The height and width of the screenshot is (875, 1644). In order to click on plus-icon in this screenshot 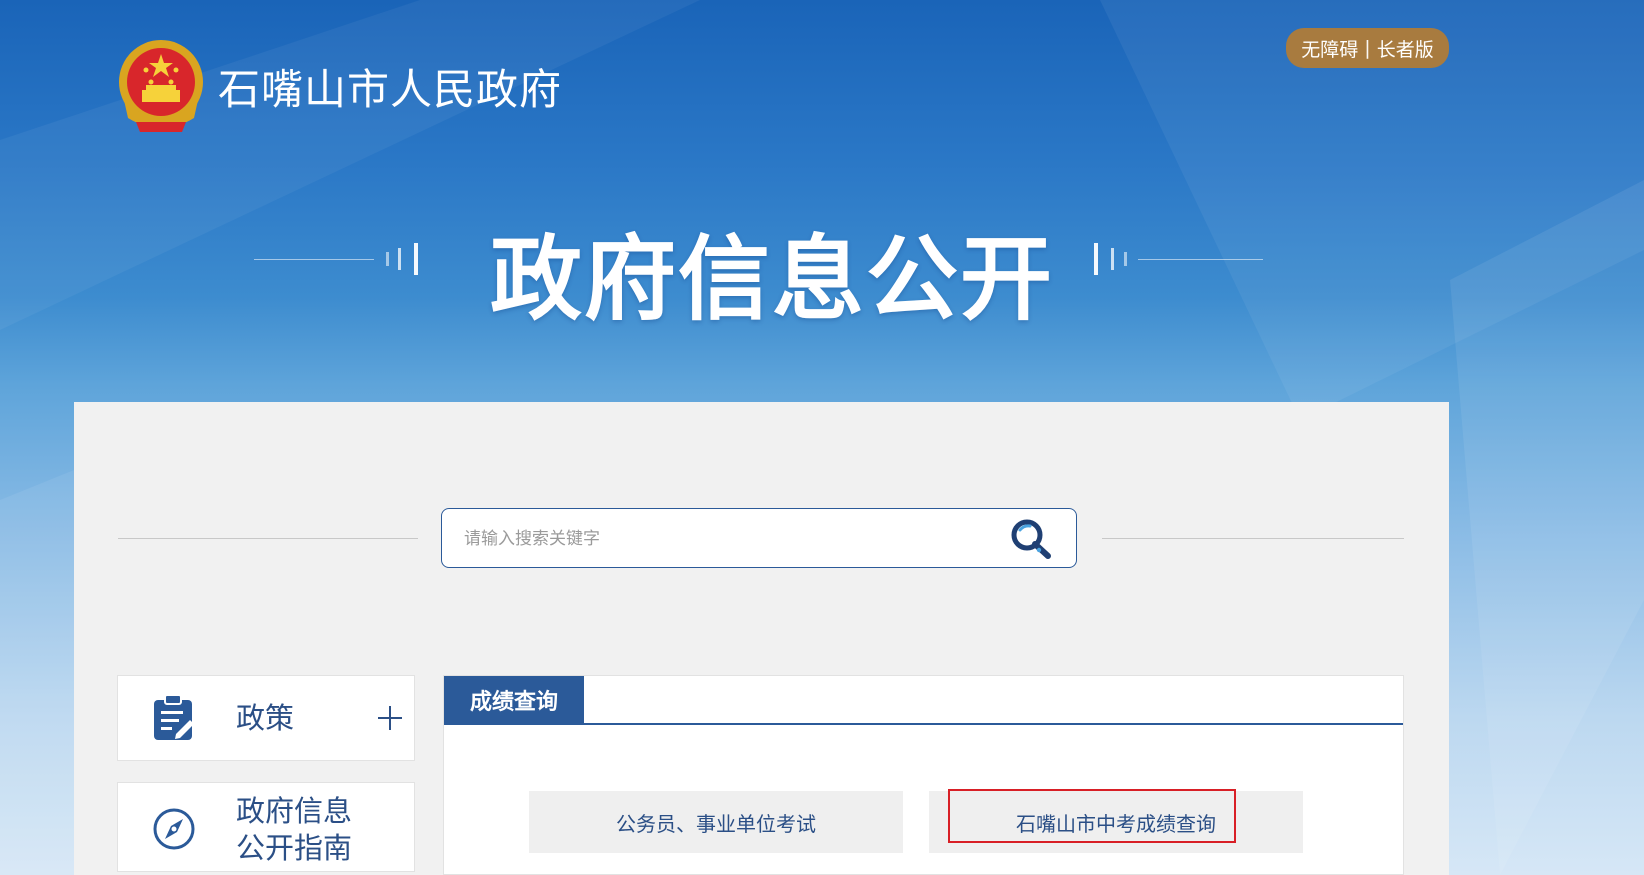, I will do `click(390, 718)`.